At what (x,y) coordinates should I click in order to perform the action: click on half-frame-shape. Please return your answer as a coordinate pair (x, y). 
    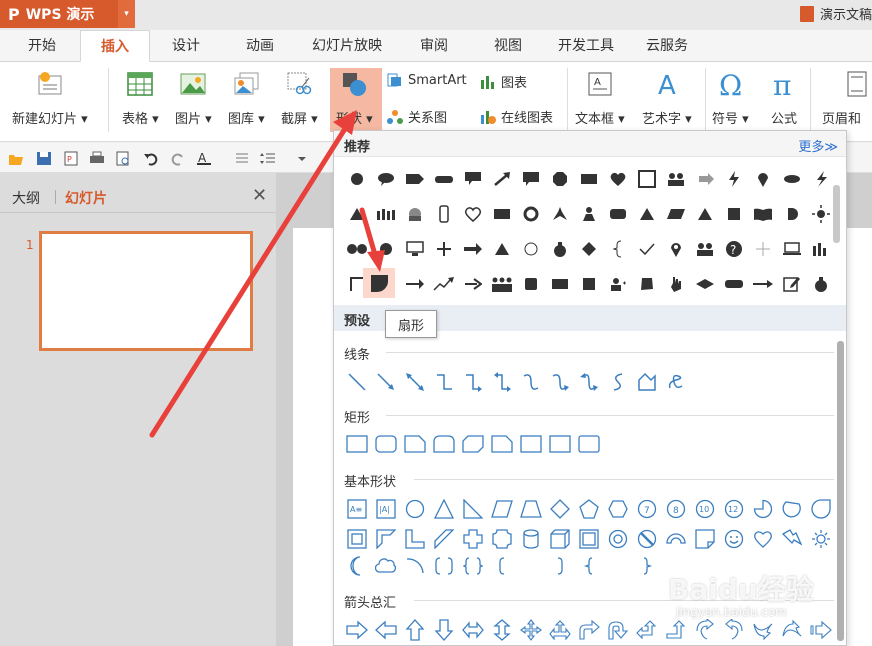
    Looking at the image, I should click on (385, 539).